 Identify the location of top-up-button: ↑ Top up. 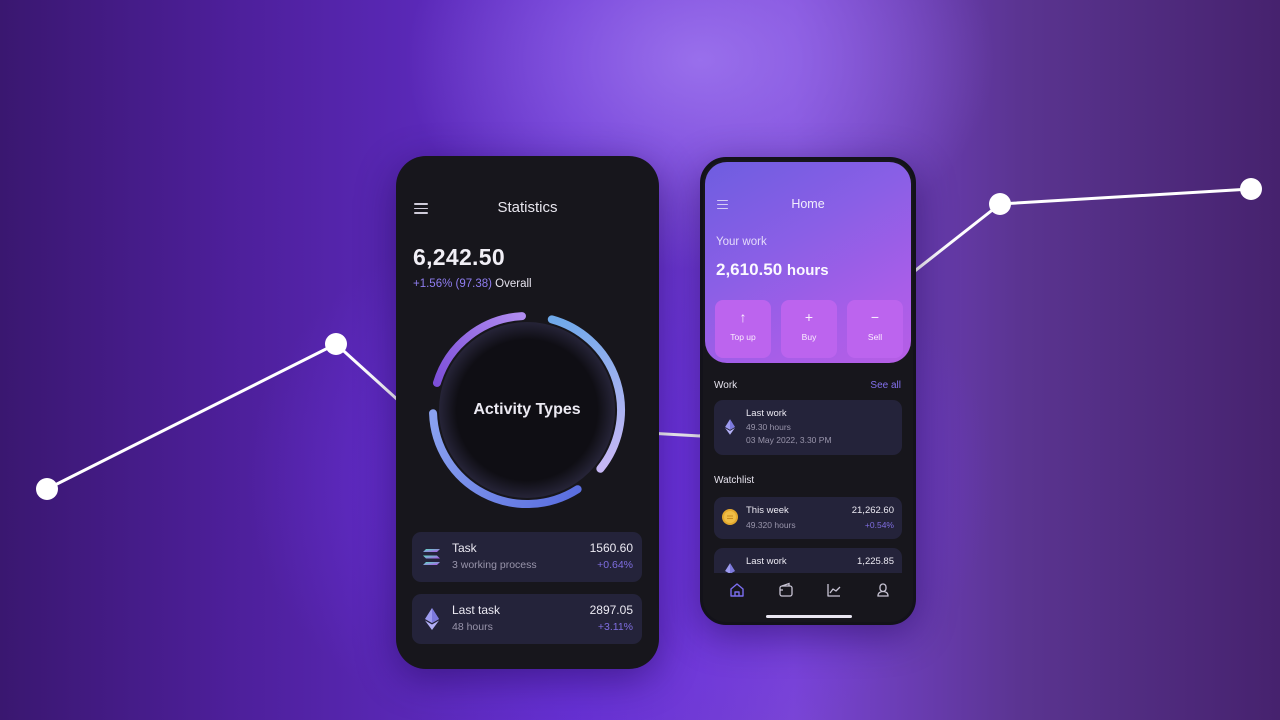
(743, 329).